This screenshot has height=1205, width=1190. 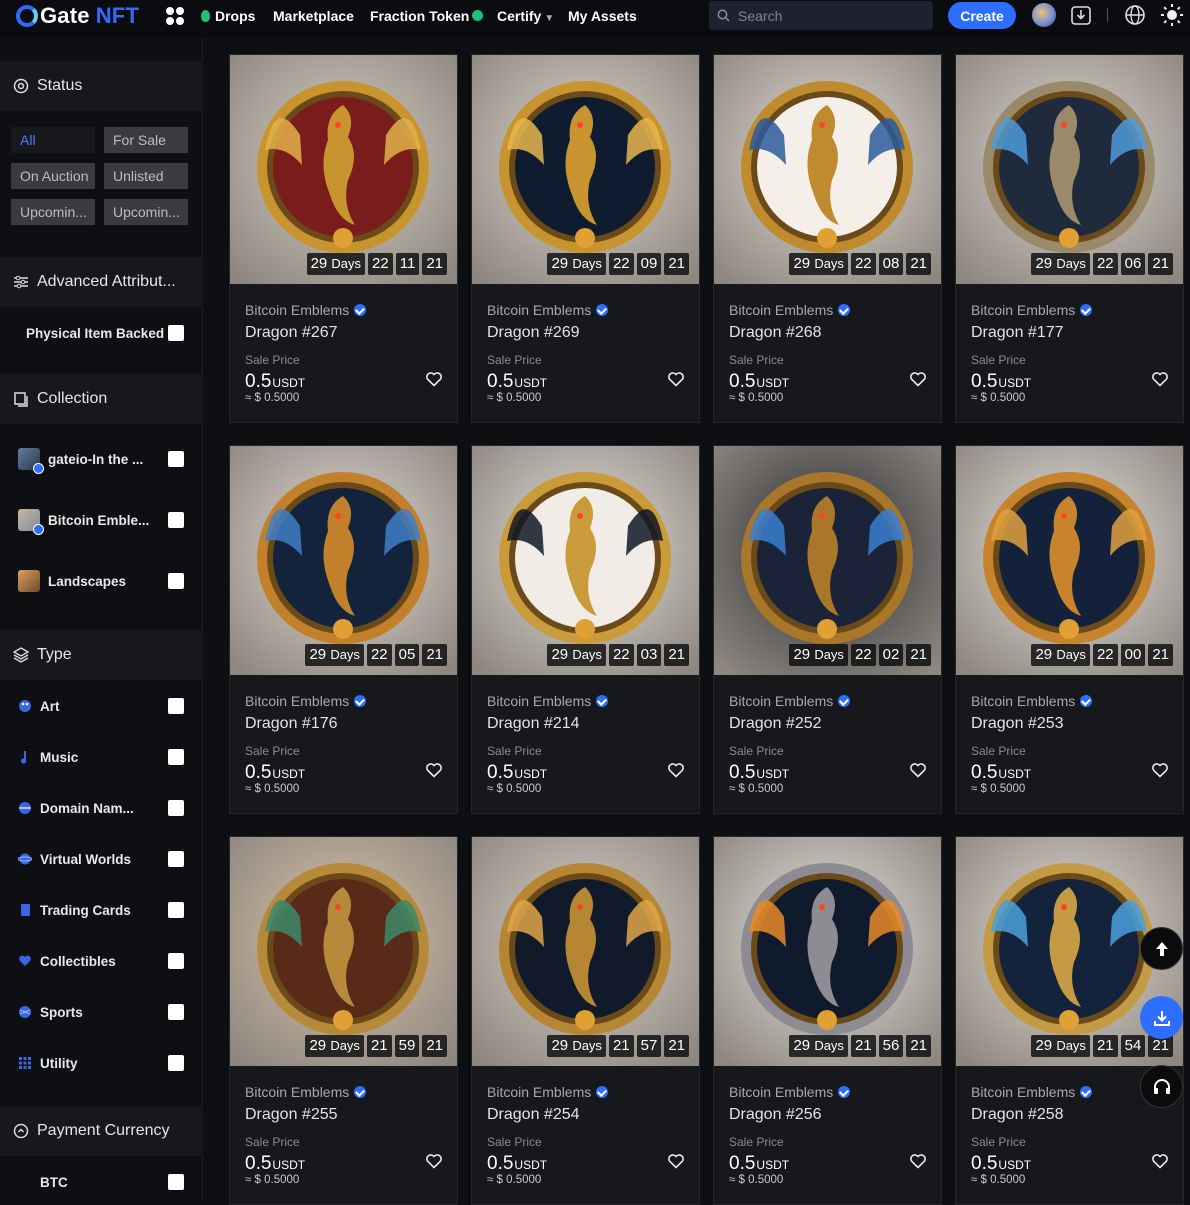 I want to click on section-payment-currency: Payment Currency, so click(x=101, y=1131).